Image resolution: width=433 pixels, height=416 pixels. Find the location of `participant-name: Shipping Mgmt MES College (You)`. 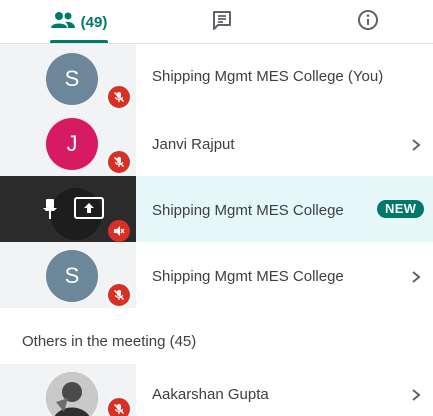

participant-name: Shipping Mgmt MES College (You) is located at coordinates (268, 76).